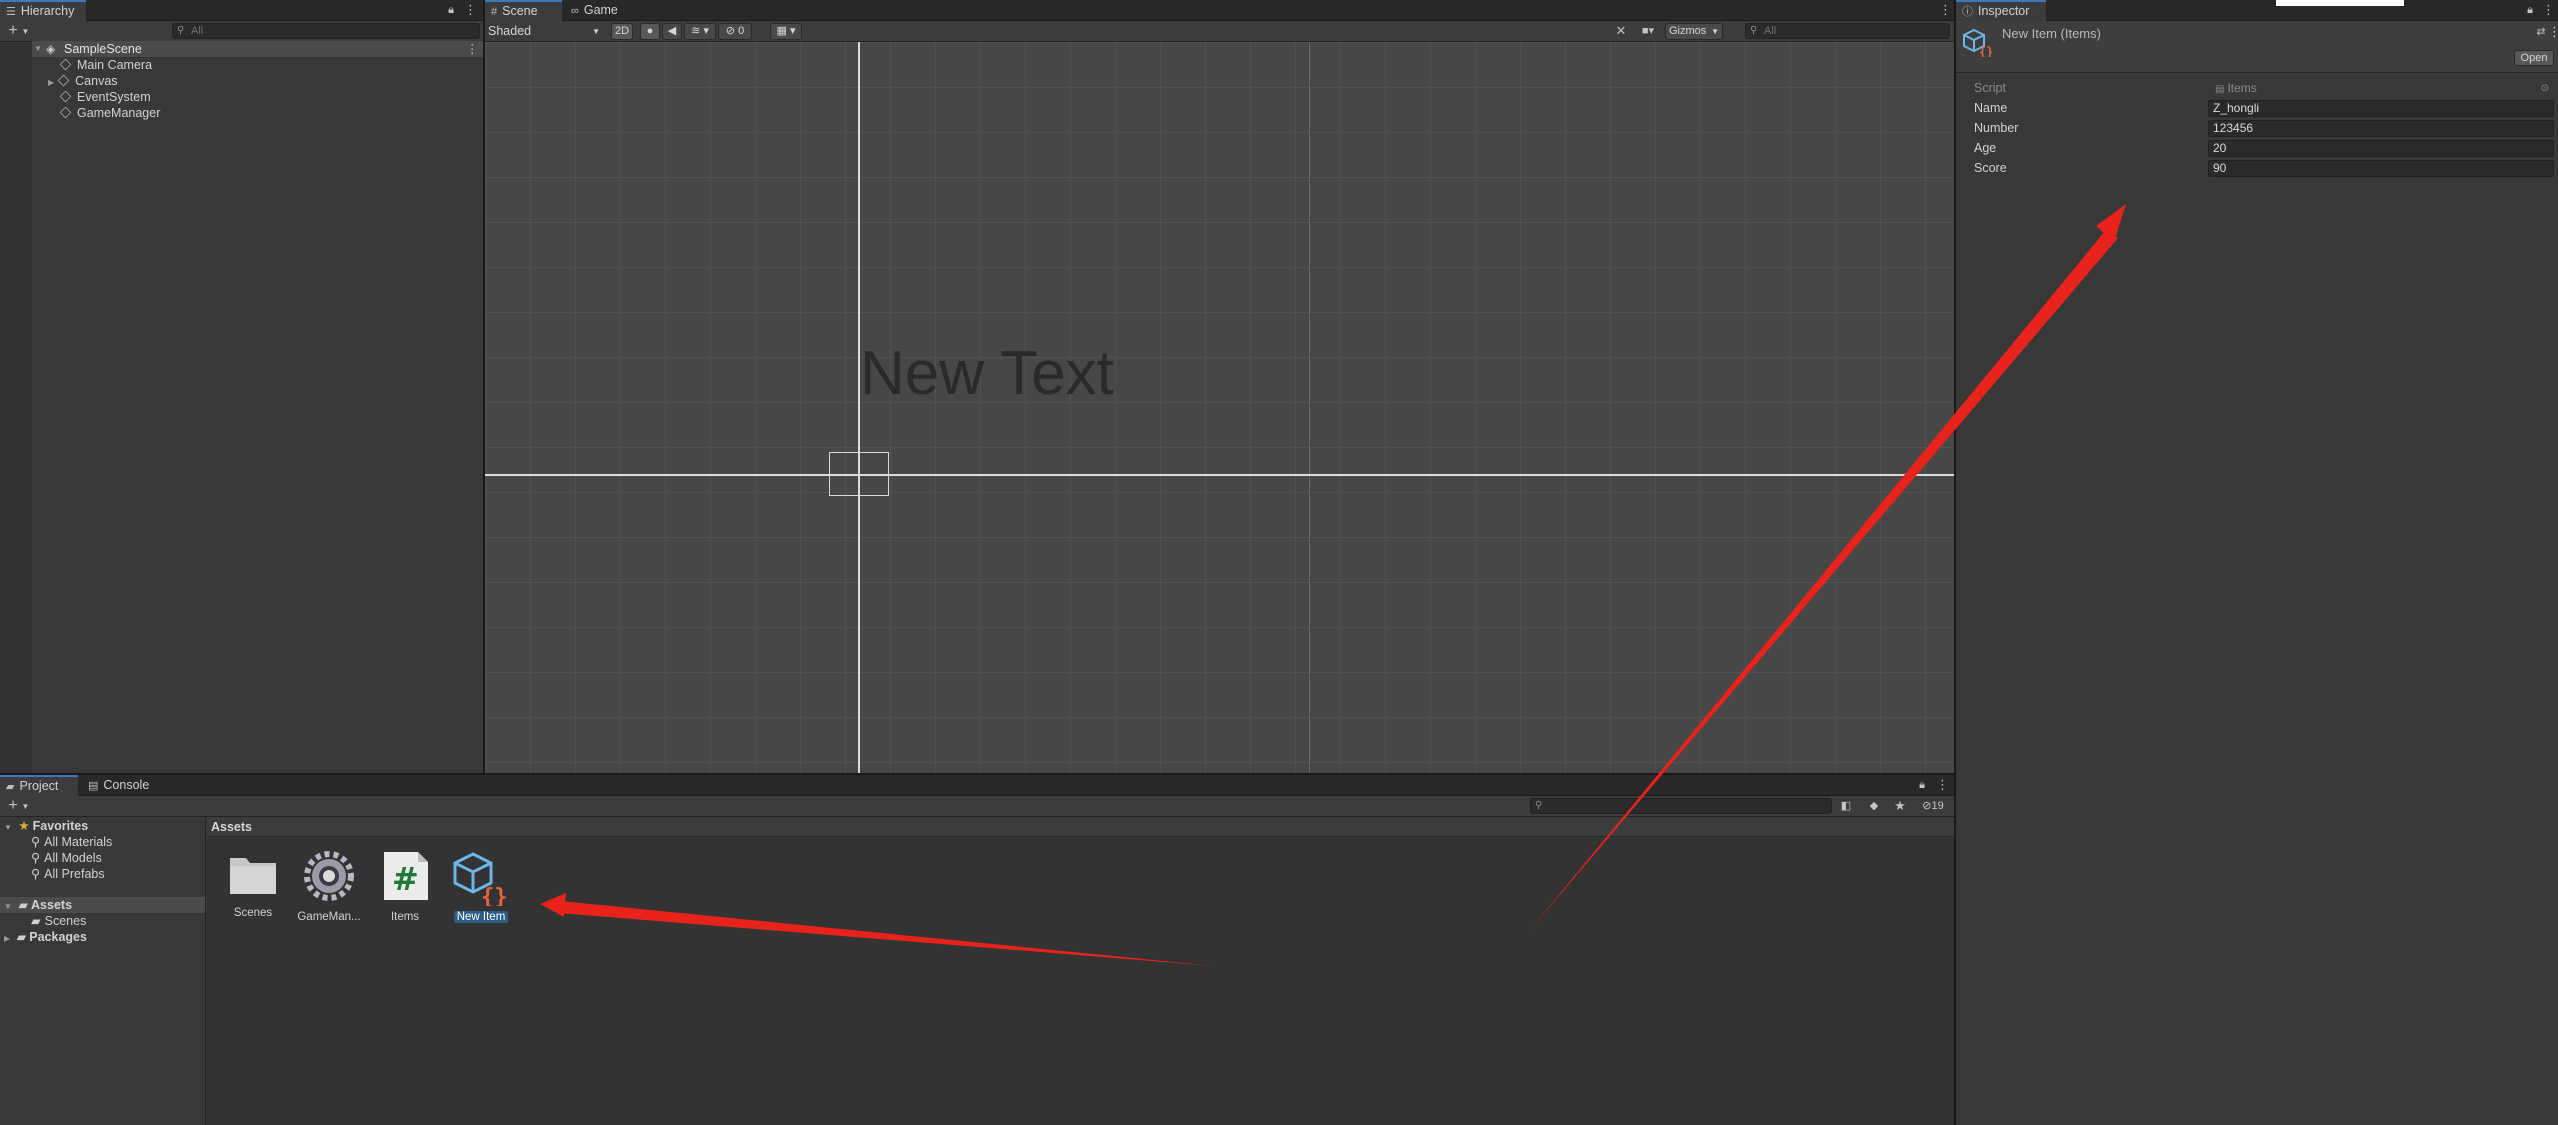  I want to click on asset-items-script: # Items, so click(405, 886).